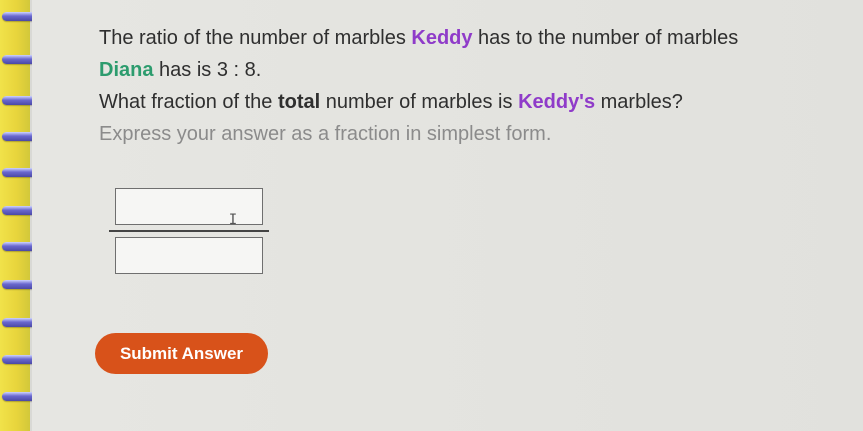 The height and width of the screenshot is (431, 863). Describe the element at coordinates (189, 255) in the screenshot. I see `denominator-input` at that location.